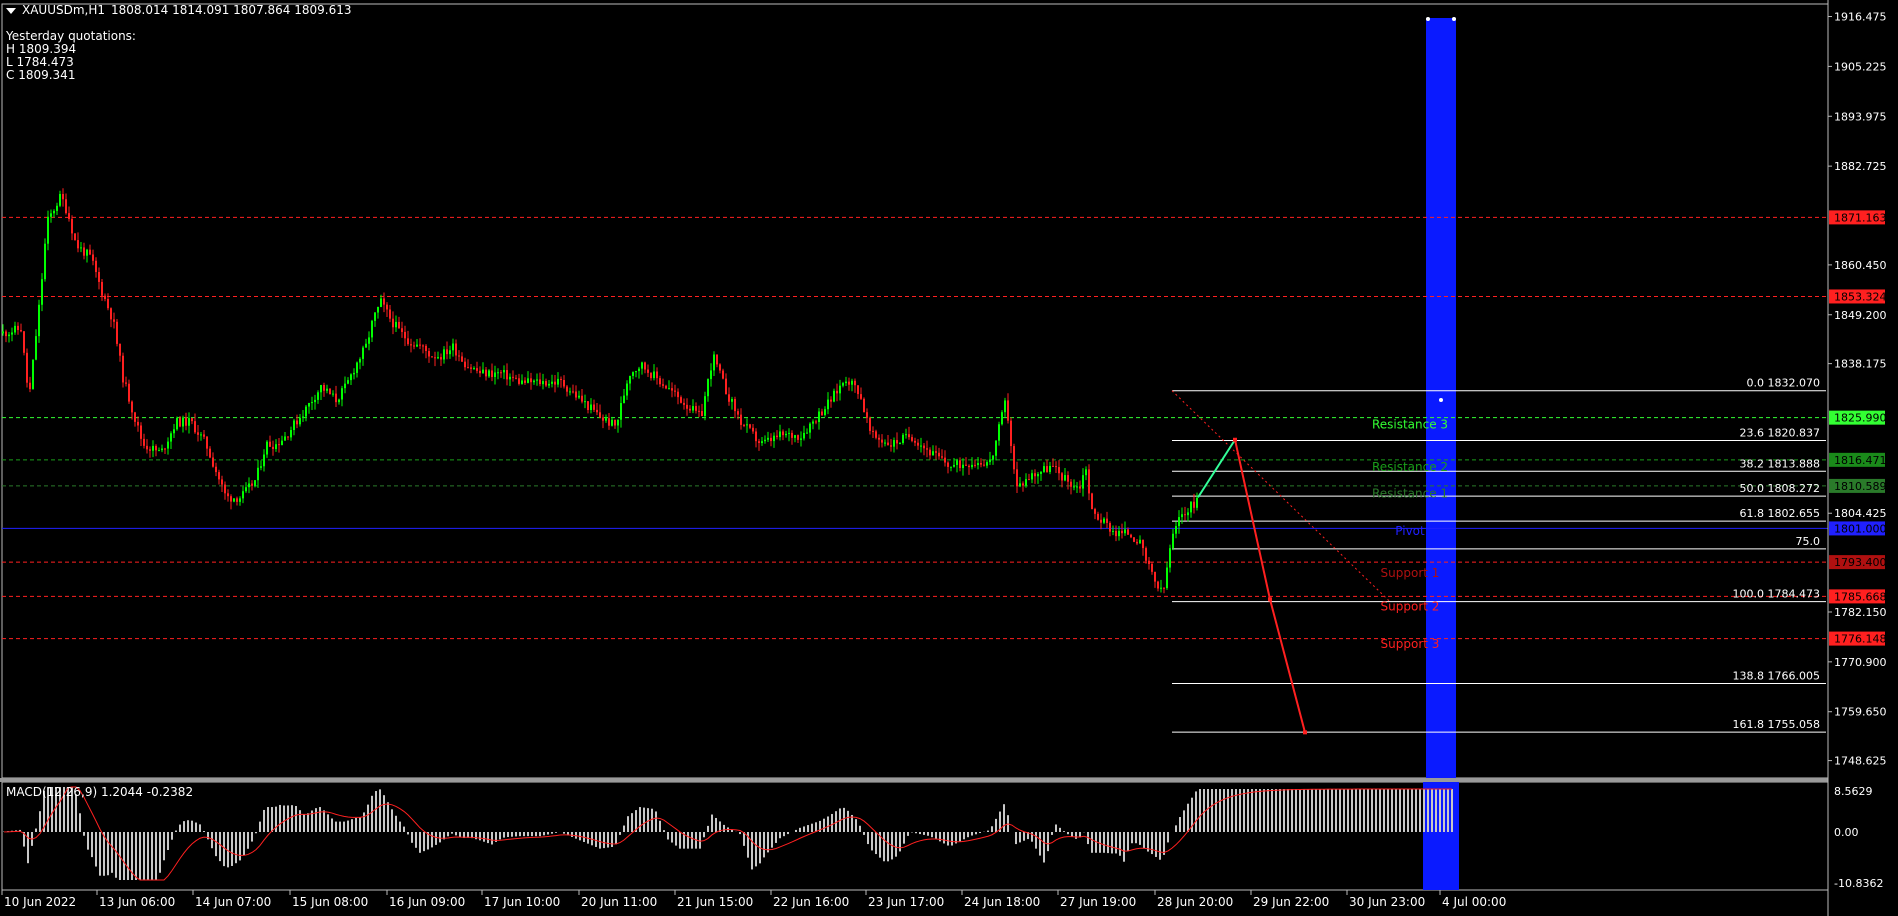 The width and height of the screenshot is (1898, 916). What do you see at coordinates (1410, 573) in the screenshot?
I see `pivot-label: Support 1` at bounding box center [1410, 573].